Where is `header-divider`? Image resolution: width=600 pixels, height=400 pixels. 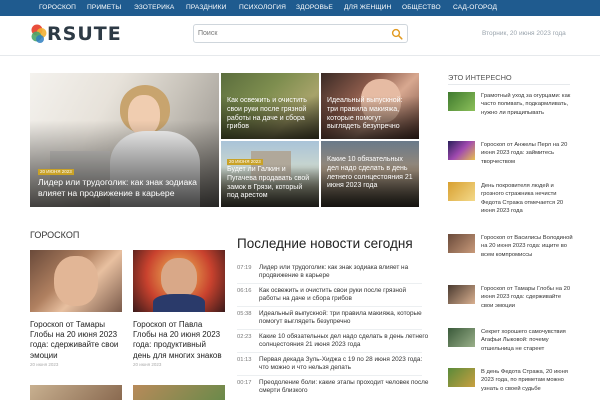
header-divider is located at coordinates (300, 55).